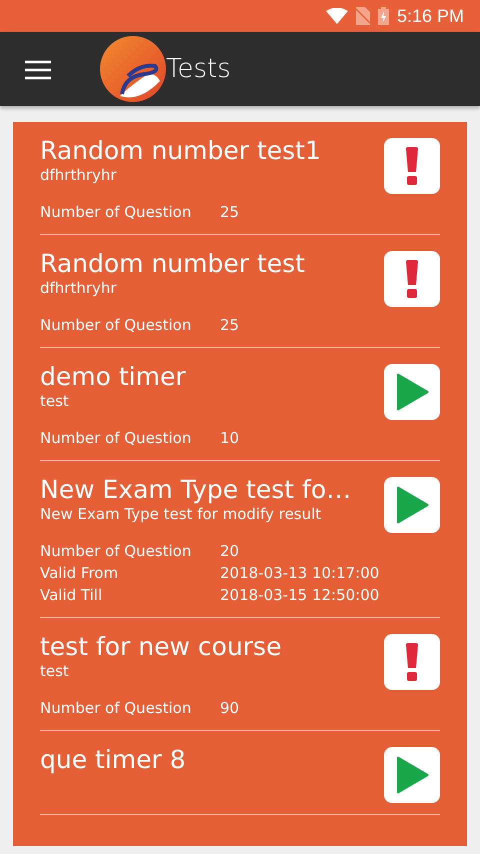 This screenshot has height=854, width=480. Describe the element at coordinates (80, 573) in the screenshot. I see `detail-label: Valid From` at that location.